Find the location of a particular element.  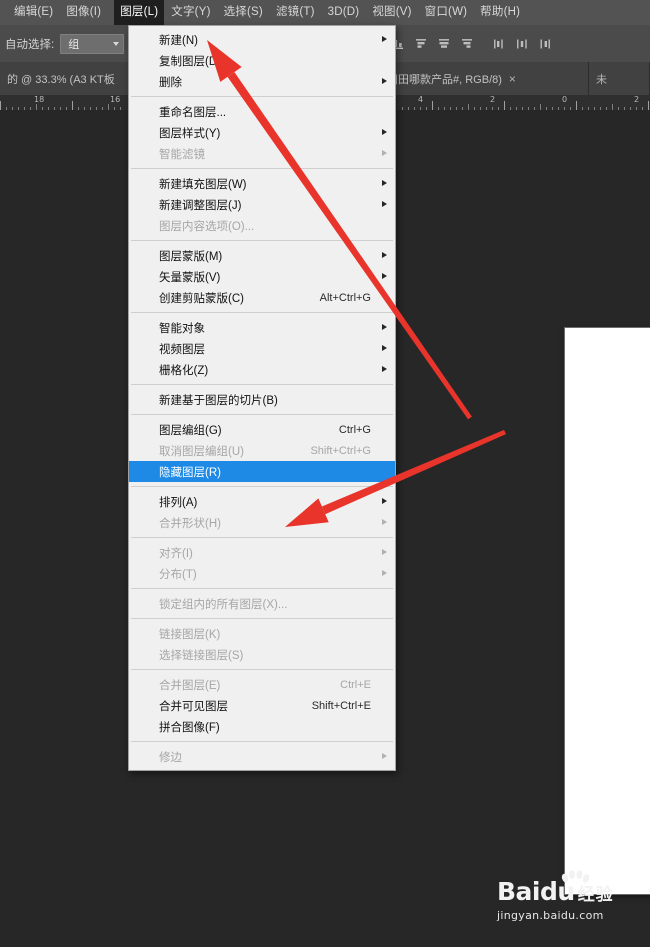

baidu-logo: Baidu 经验 is located at coordinates (555, 889).